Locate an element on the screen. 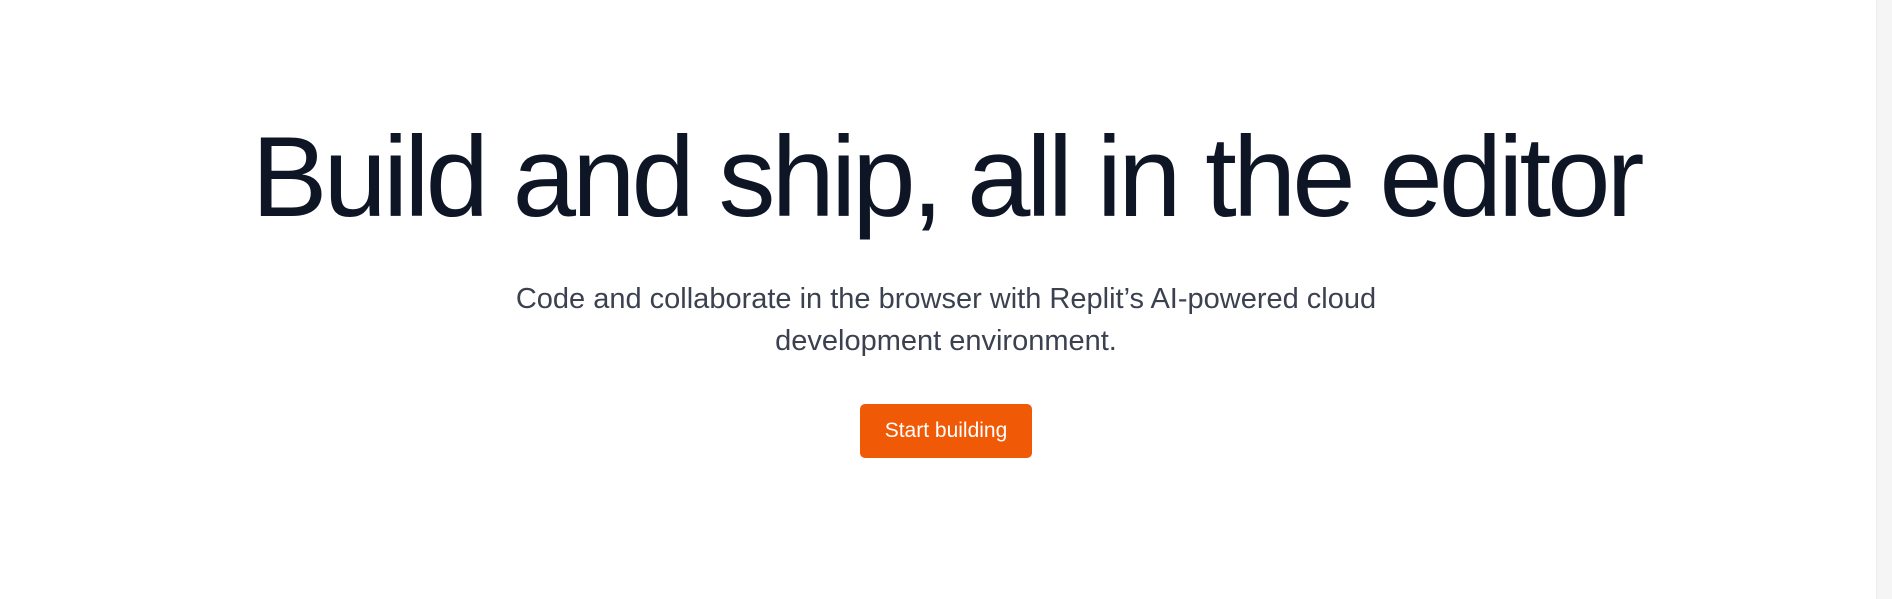 The height and width of the screenshot is (599, 1892). scrollbar is located at coordinates (1884, 299).